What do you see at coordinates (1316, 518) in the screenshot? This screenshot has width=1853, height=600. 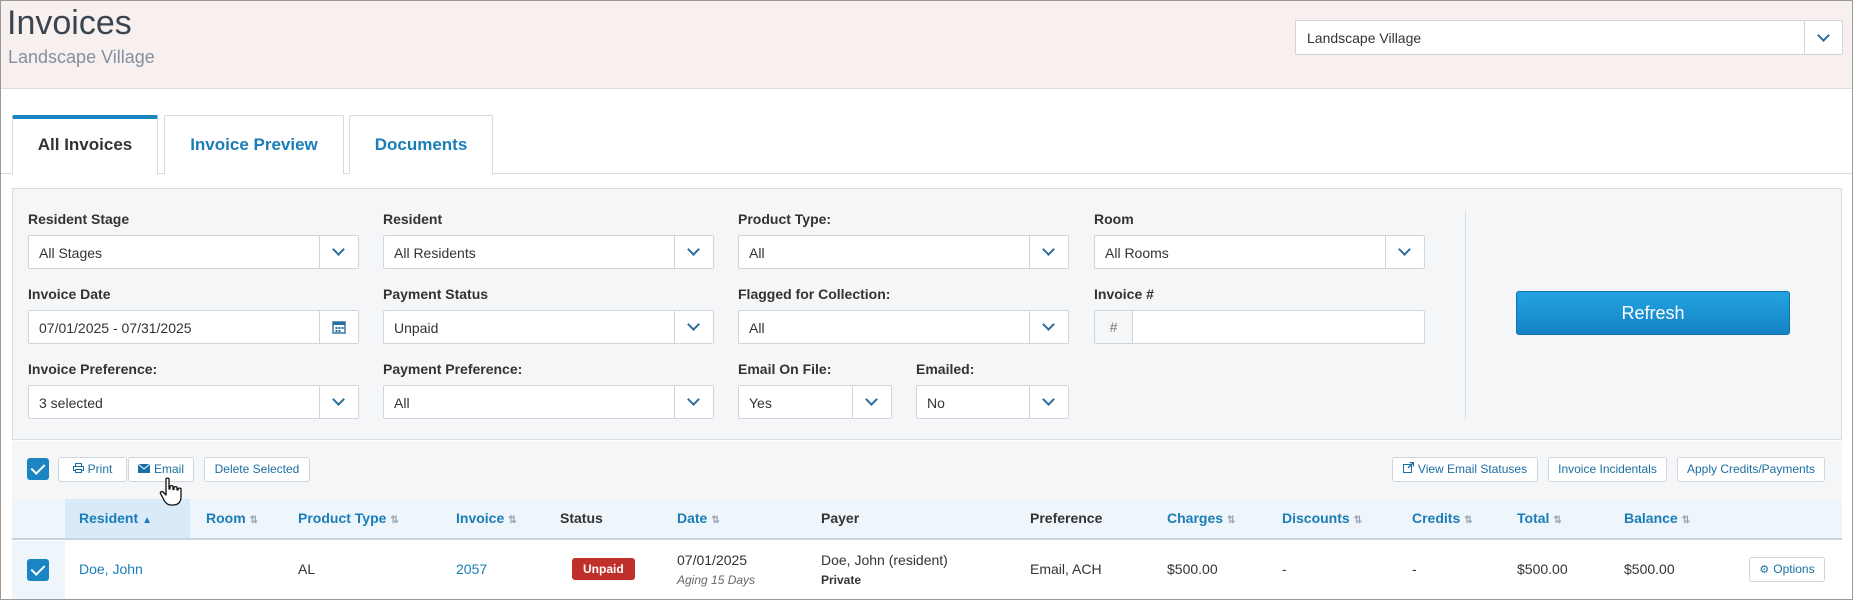 I see `column-header-discounts-label: Discounts` at bounding box center [1316, 518].